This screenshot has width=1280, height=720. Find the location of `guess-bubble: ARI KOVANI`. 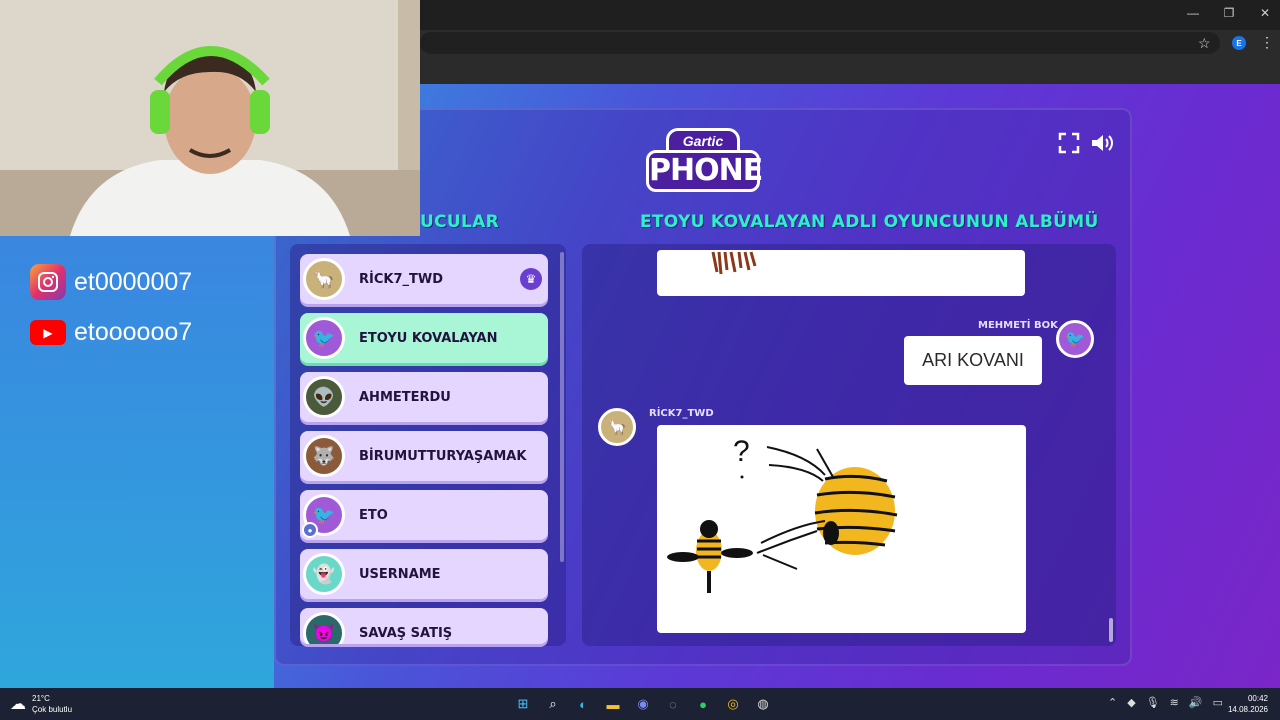

guess-bubble: ARI KOVANI is located at coordinates (973, 360).